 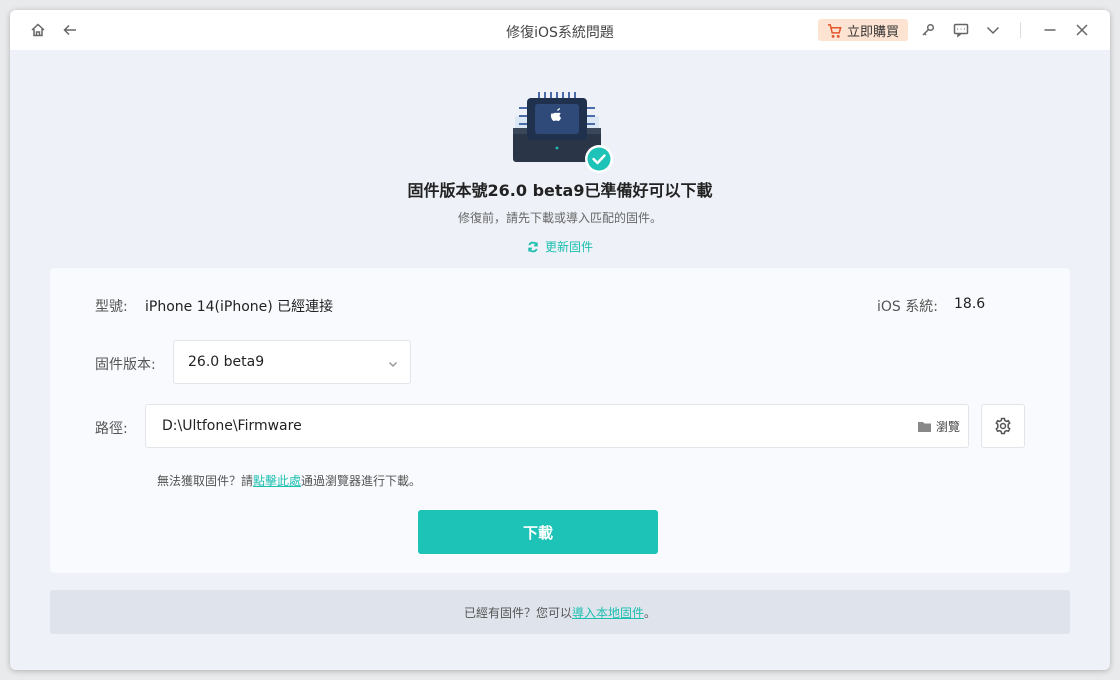 What do you see at coordinates (557, 426) in the screenshot?
I see `path-input: D:\Ultfone\Firmware 瀏覽` at bounding box center [557, 426].